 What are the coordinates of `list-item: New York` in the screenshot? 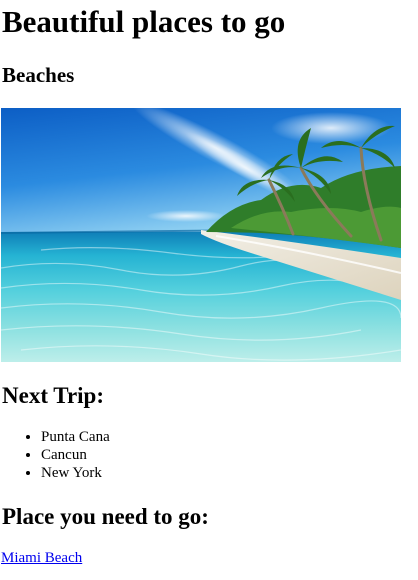 It's located at (75, 473).